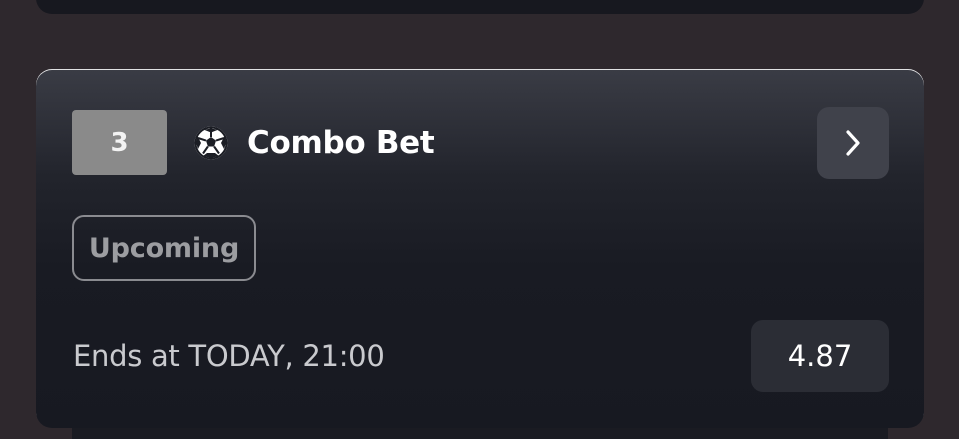 This screenshot has width=959, height=439. Describe the element at coordinates (164, 248) in the screenshot. I see `status-badge: Upcoming` at that location.